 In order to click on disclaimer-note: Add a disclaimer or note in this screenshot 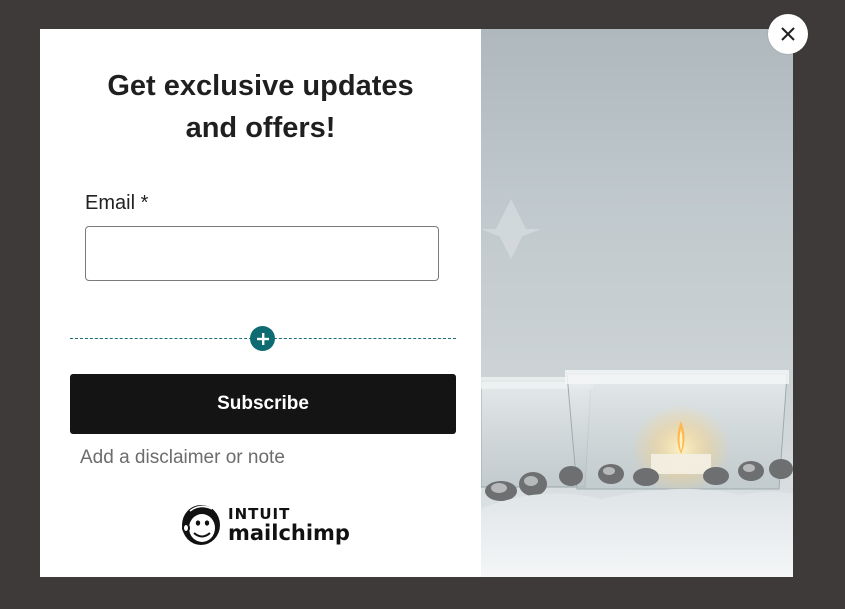, I will do `click(182, 458)`.